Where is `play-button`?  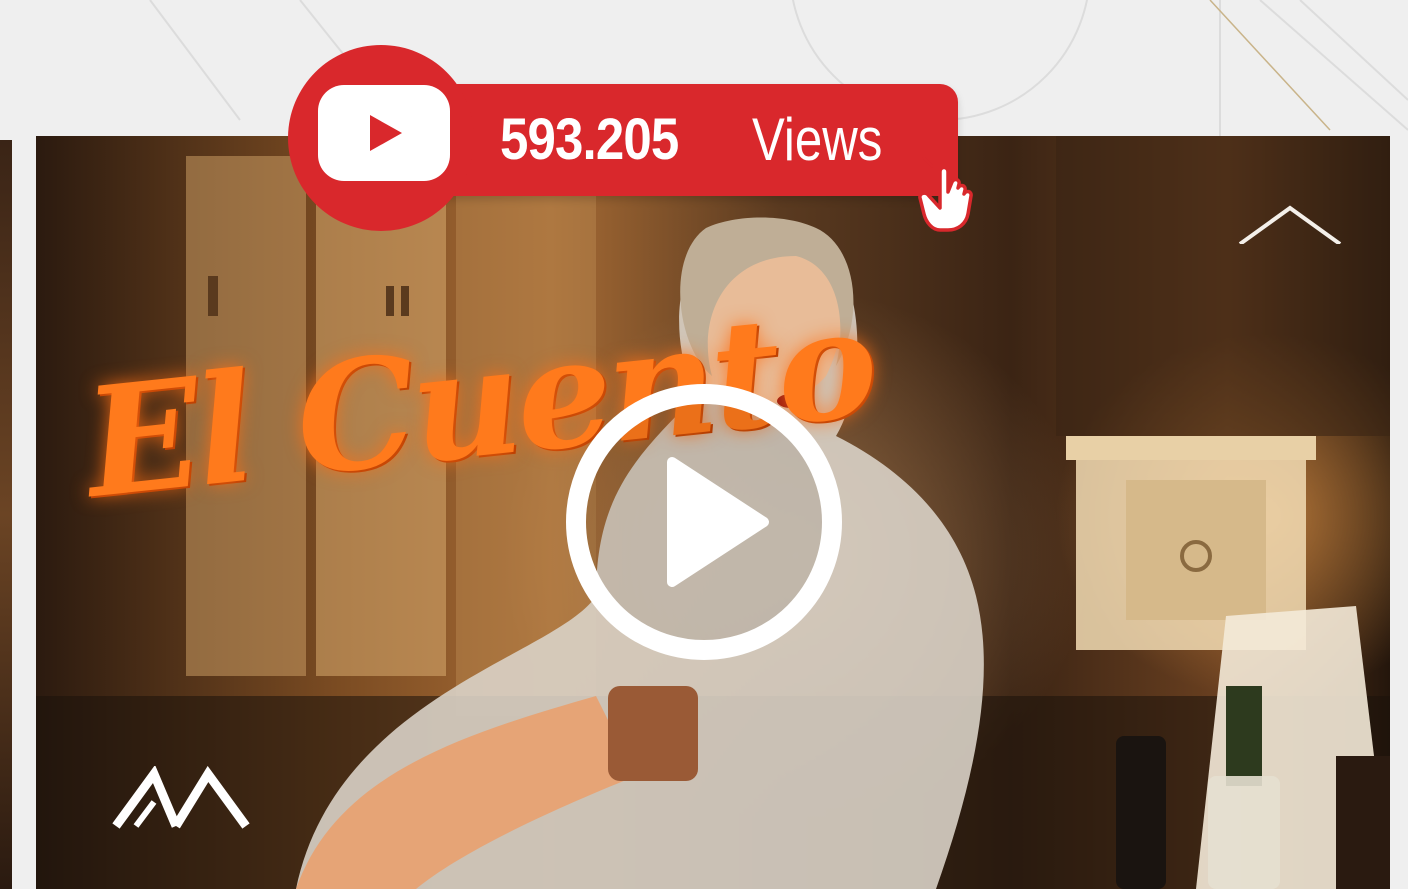 play-button is located at coordinates (704, 522).